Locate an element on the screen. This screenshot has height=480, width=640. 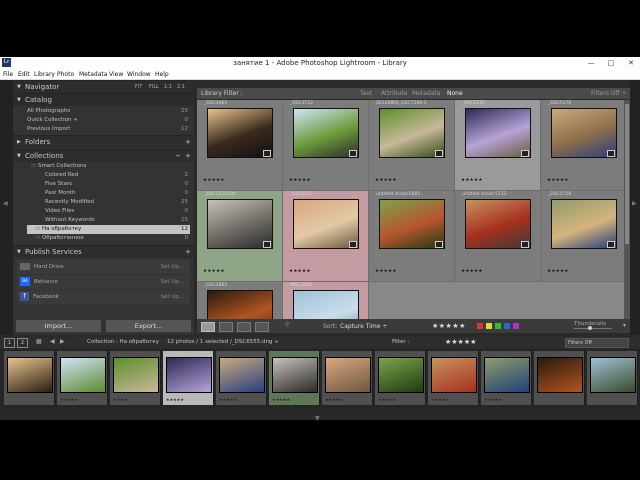
filter-attribute: Attribute is located at coordinates (394, 93).